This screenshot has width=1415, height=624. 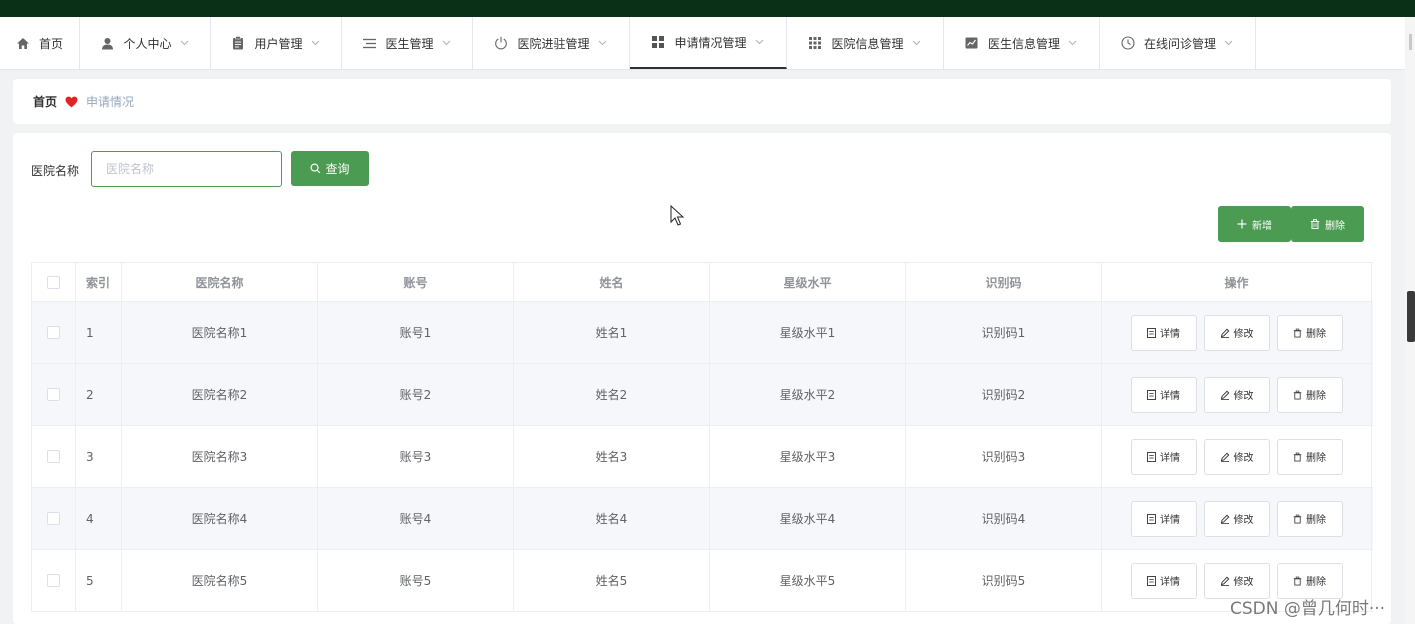 What do you see at coordinates (55, 171) in the screenshot?
I see `search-label: 医院名称` at bounding box center [55, 171].